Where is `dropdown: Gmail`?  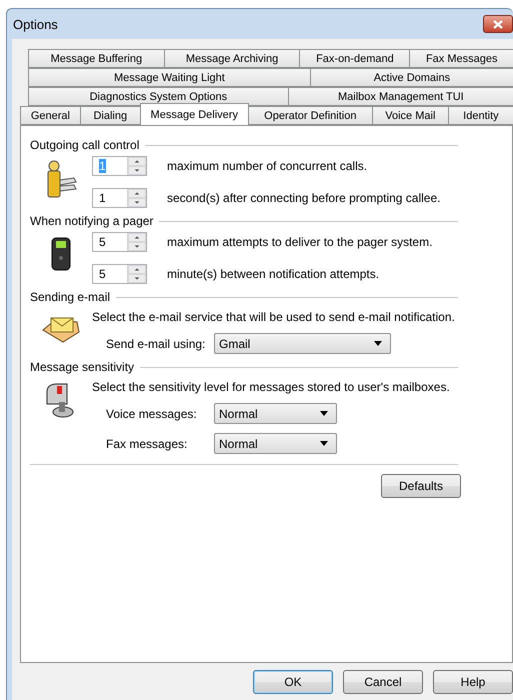
dropdown: Gmail is located at coordinates (302, 343).